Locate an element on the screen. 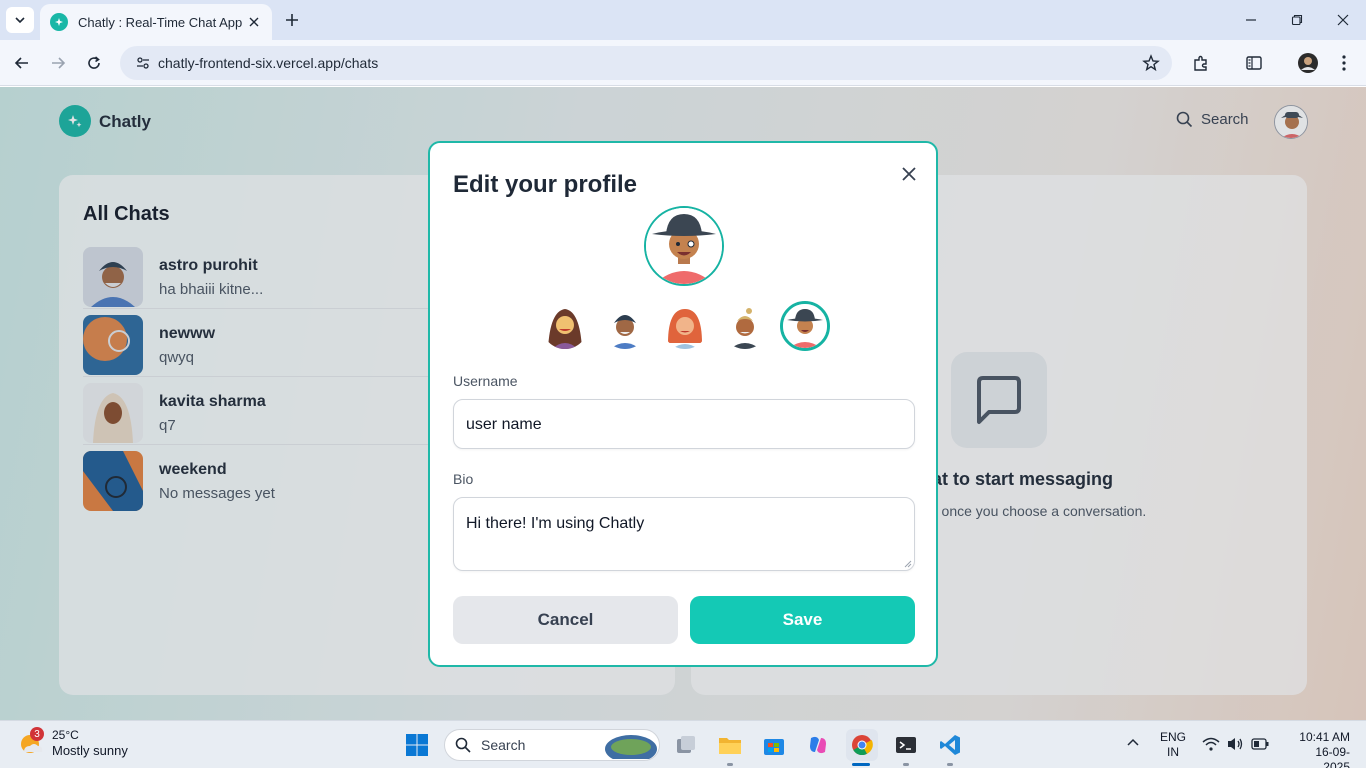 This screenshot has width=1366, height=768. current-avatar is located at coordinates (684, 246).